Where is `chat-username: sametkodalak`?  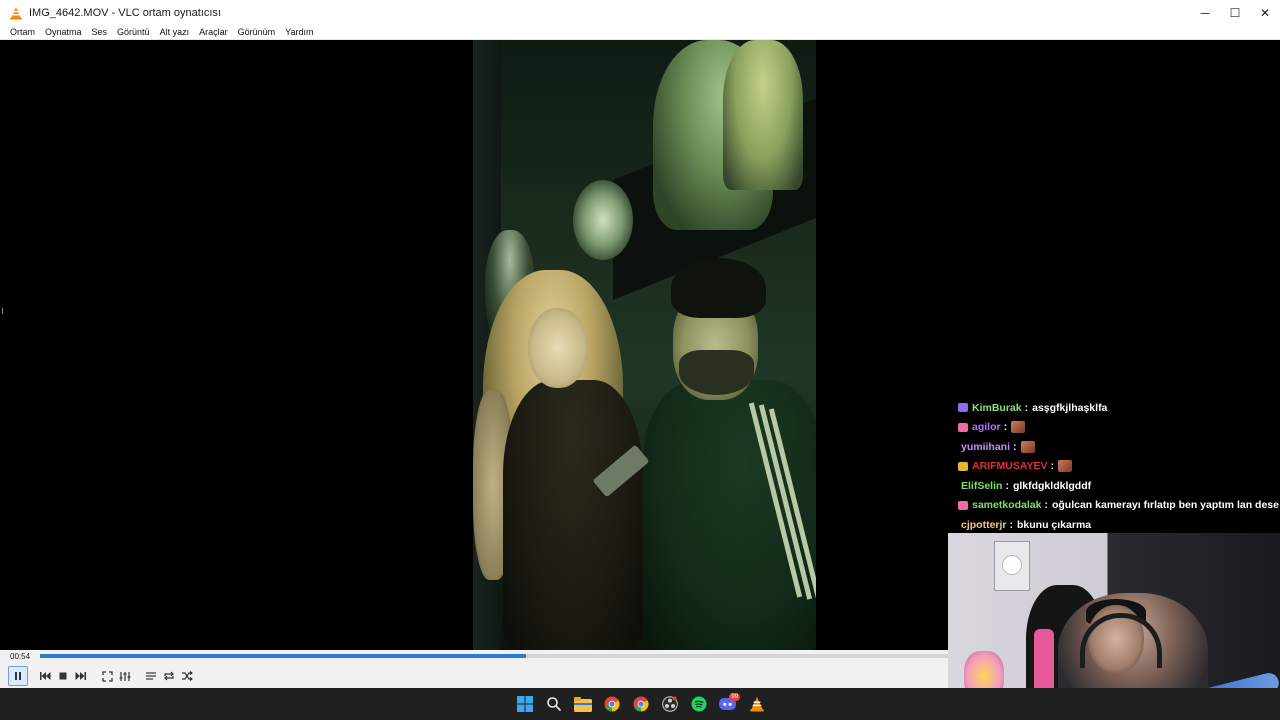 chat-username: sametkodalak is located at coordinates (1007, 505).